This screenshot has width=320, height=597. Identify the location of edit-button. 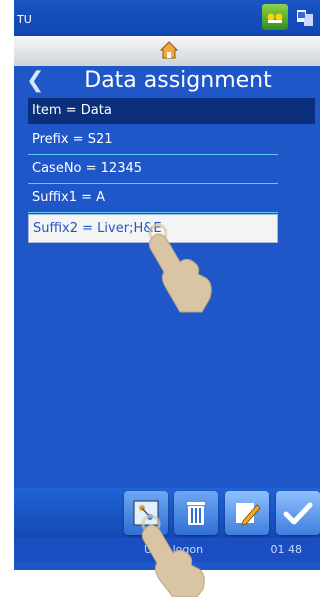
(247, 513).